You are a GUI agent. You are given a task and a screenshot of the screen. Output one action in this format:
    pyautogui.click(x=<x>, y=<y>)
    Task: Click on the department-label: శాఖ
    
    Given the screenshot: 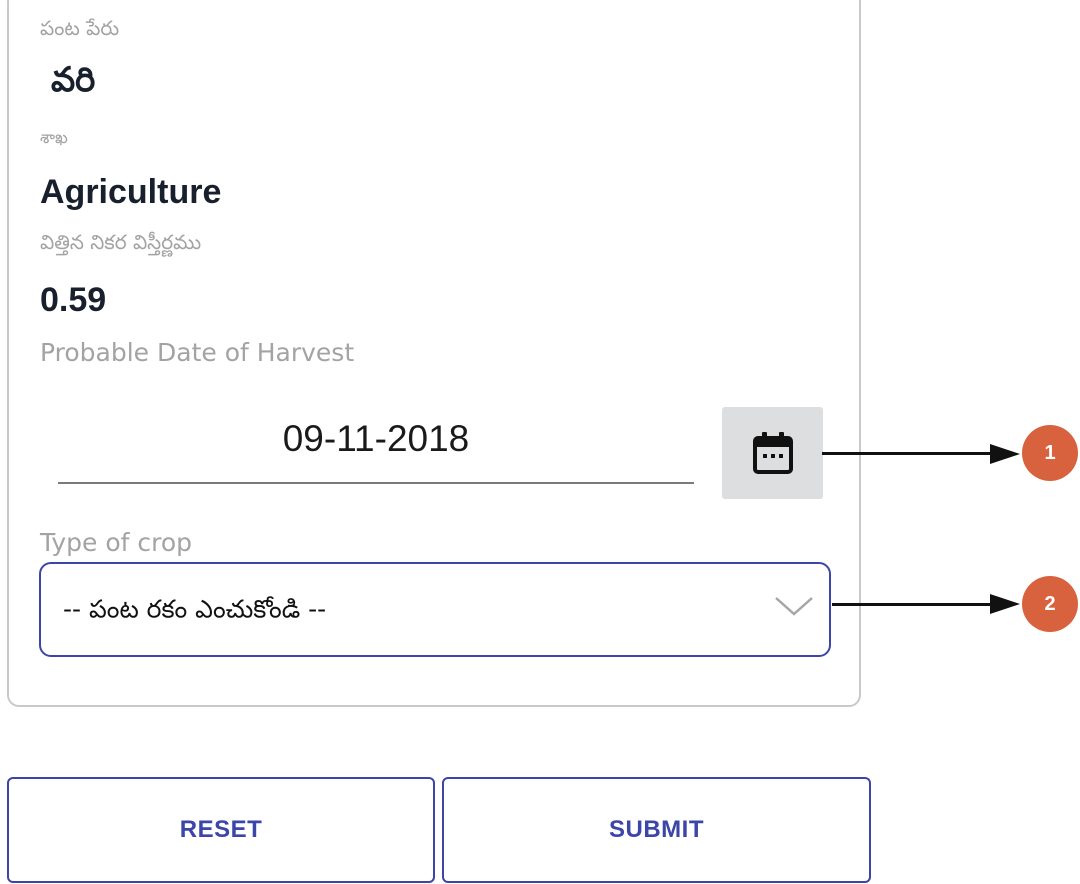 What is the action you would take?
    pyautogui.click(x=54, y=138)
    